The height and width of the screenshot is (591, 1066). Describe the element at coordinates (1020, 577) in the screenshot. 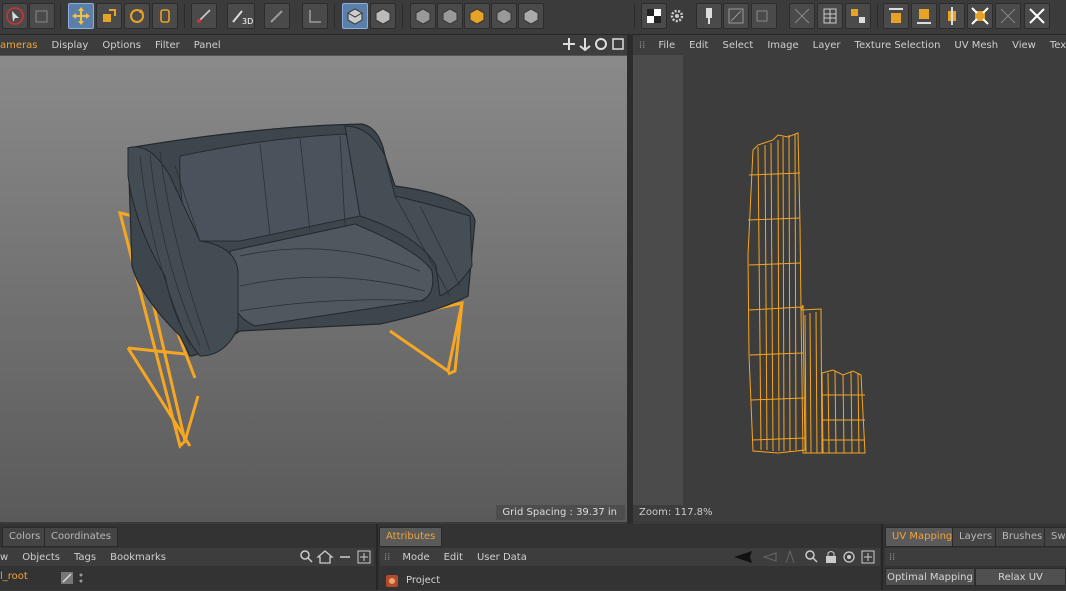

I see `relax-uv-button: Relax UV` at that location.